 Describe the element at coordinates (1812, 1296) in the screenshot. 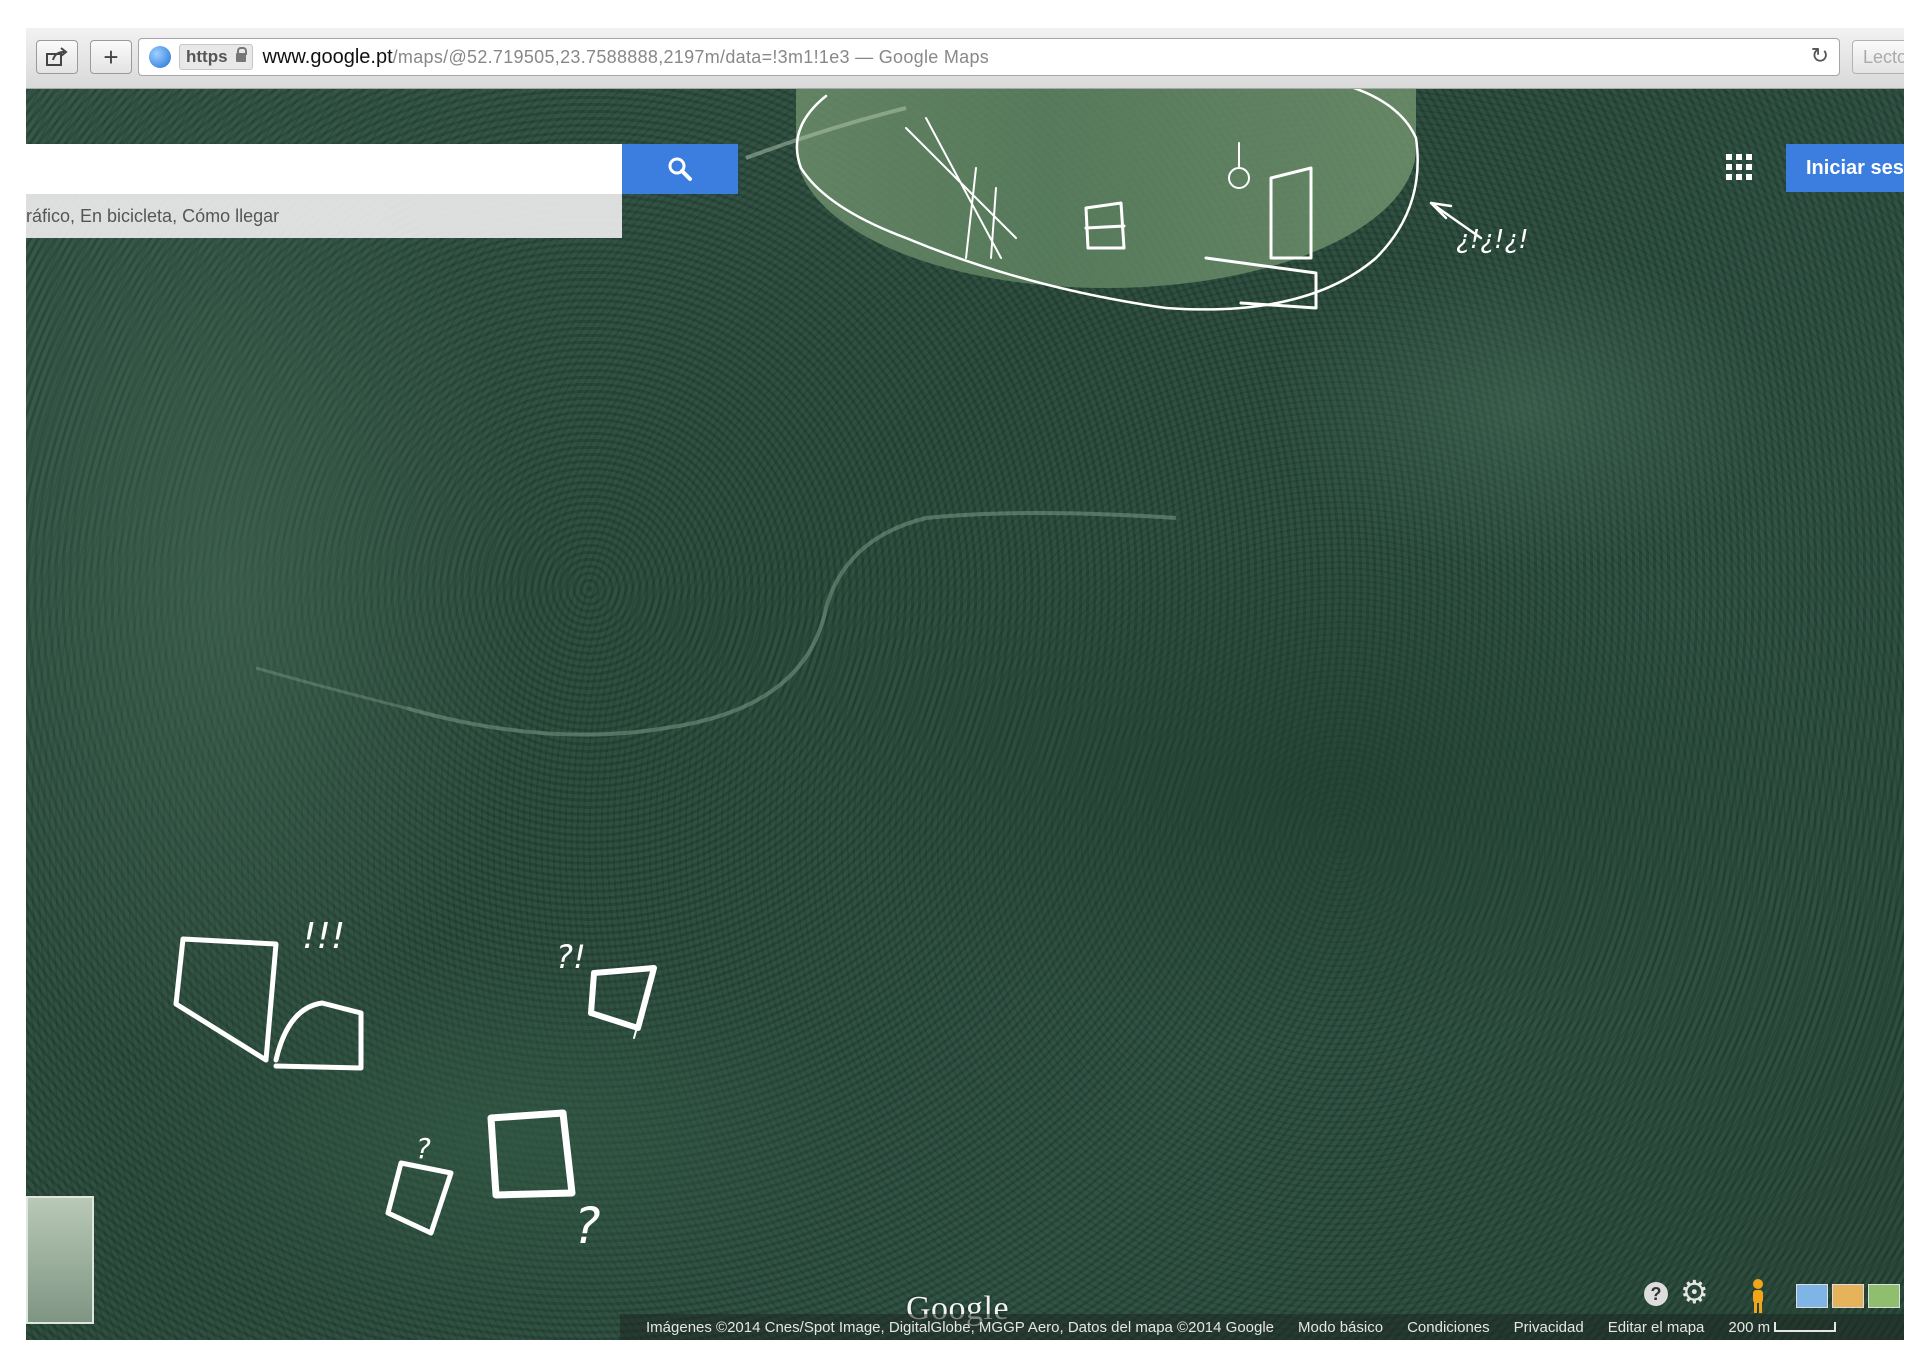

I see `layer-thumb-map` at that location.